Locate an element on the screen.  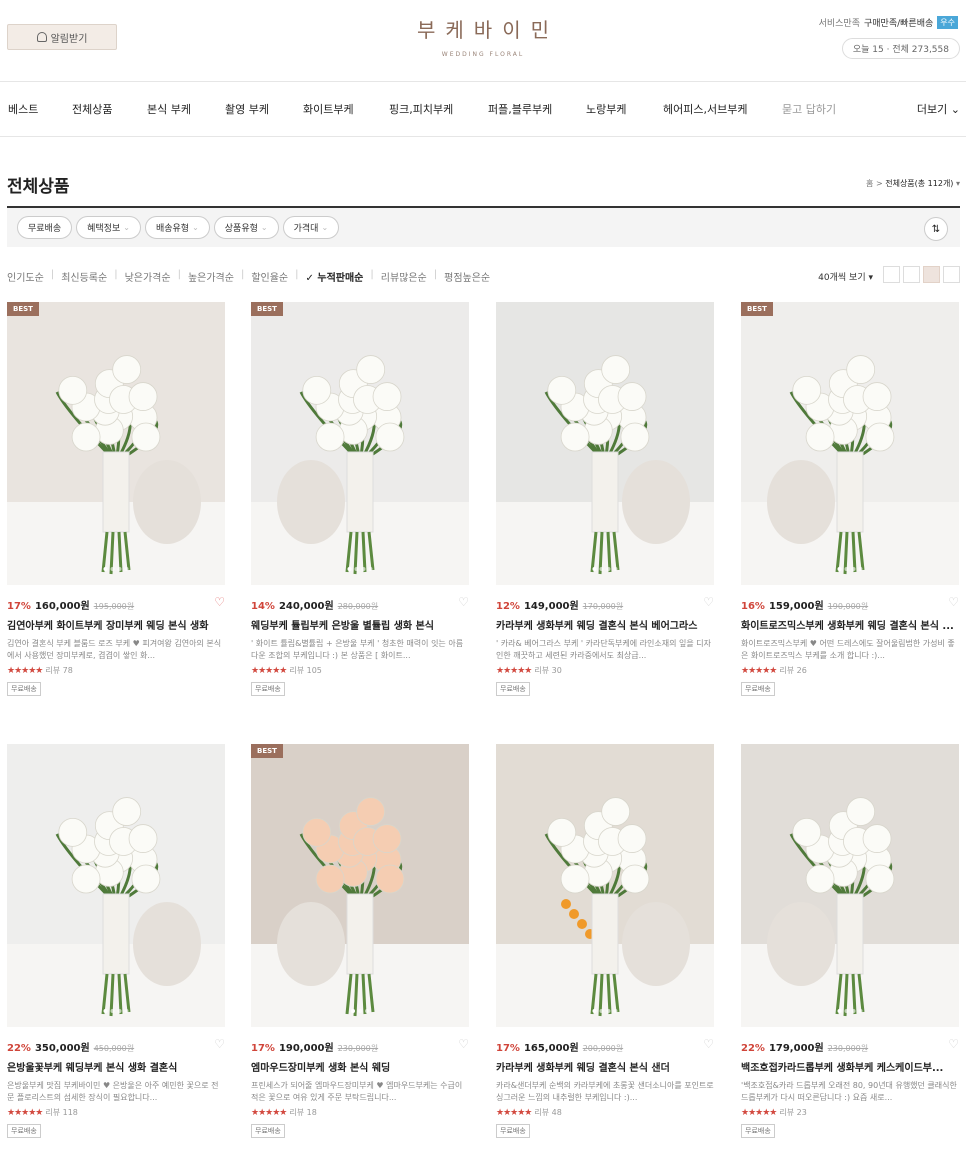
nav-item-7: 노랑부케 is located at coordinates (606, 109).